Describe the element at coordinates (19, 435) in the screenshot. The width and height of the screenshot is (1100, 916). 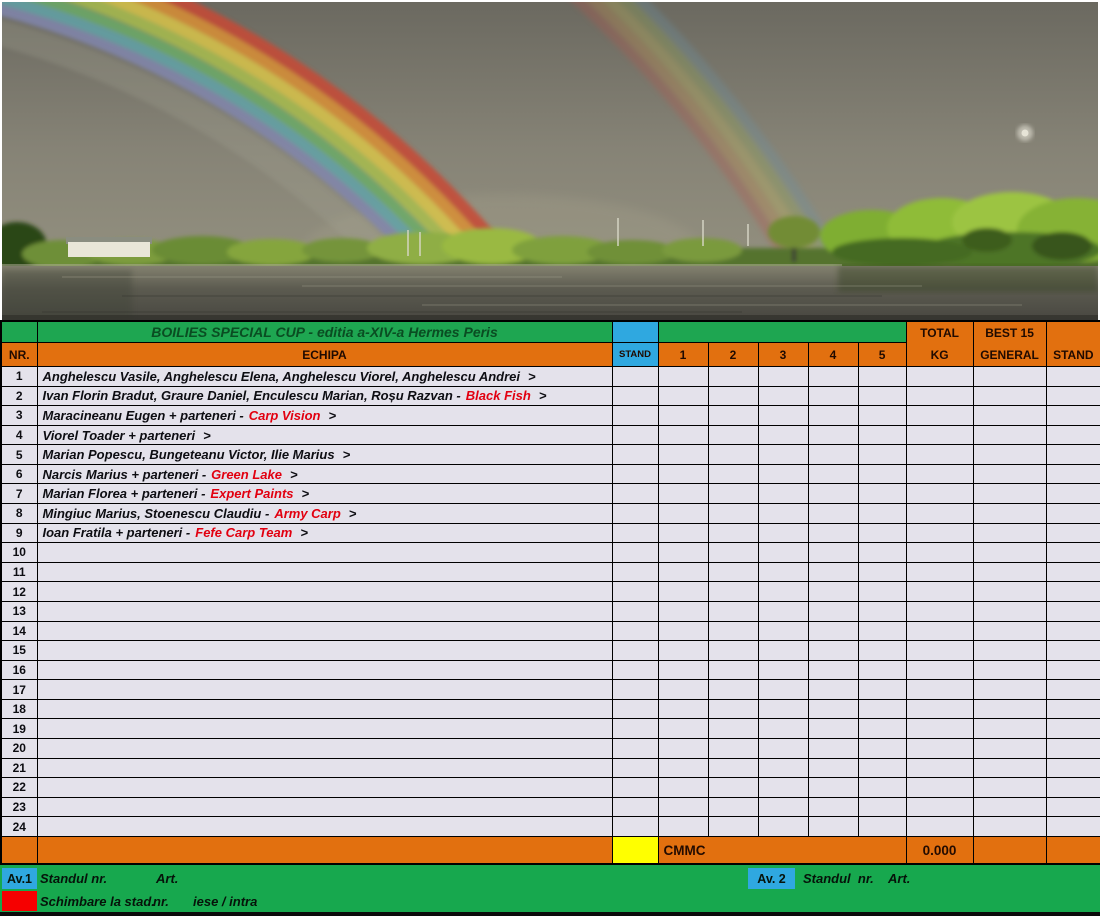
I see `row-number-cell: 4` at that location.